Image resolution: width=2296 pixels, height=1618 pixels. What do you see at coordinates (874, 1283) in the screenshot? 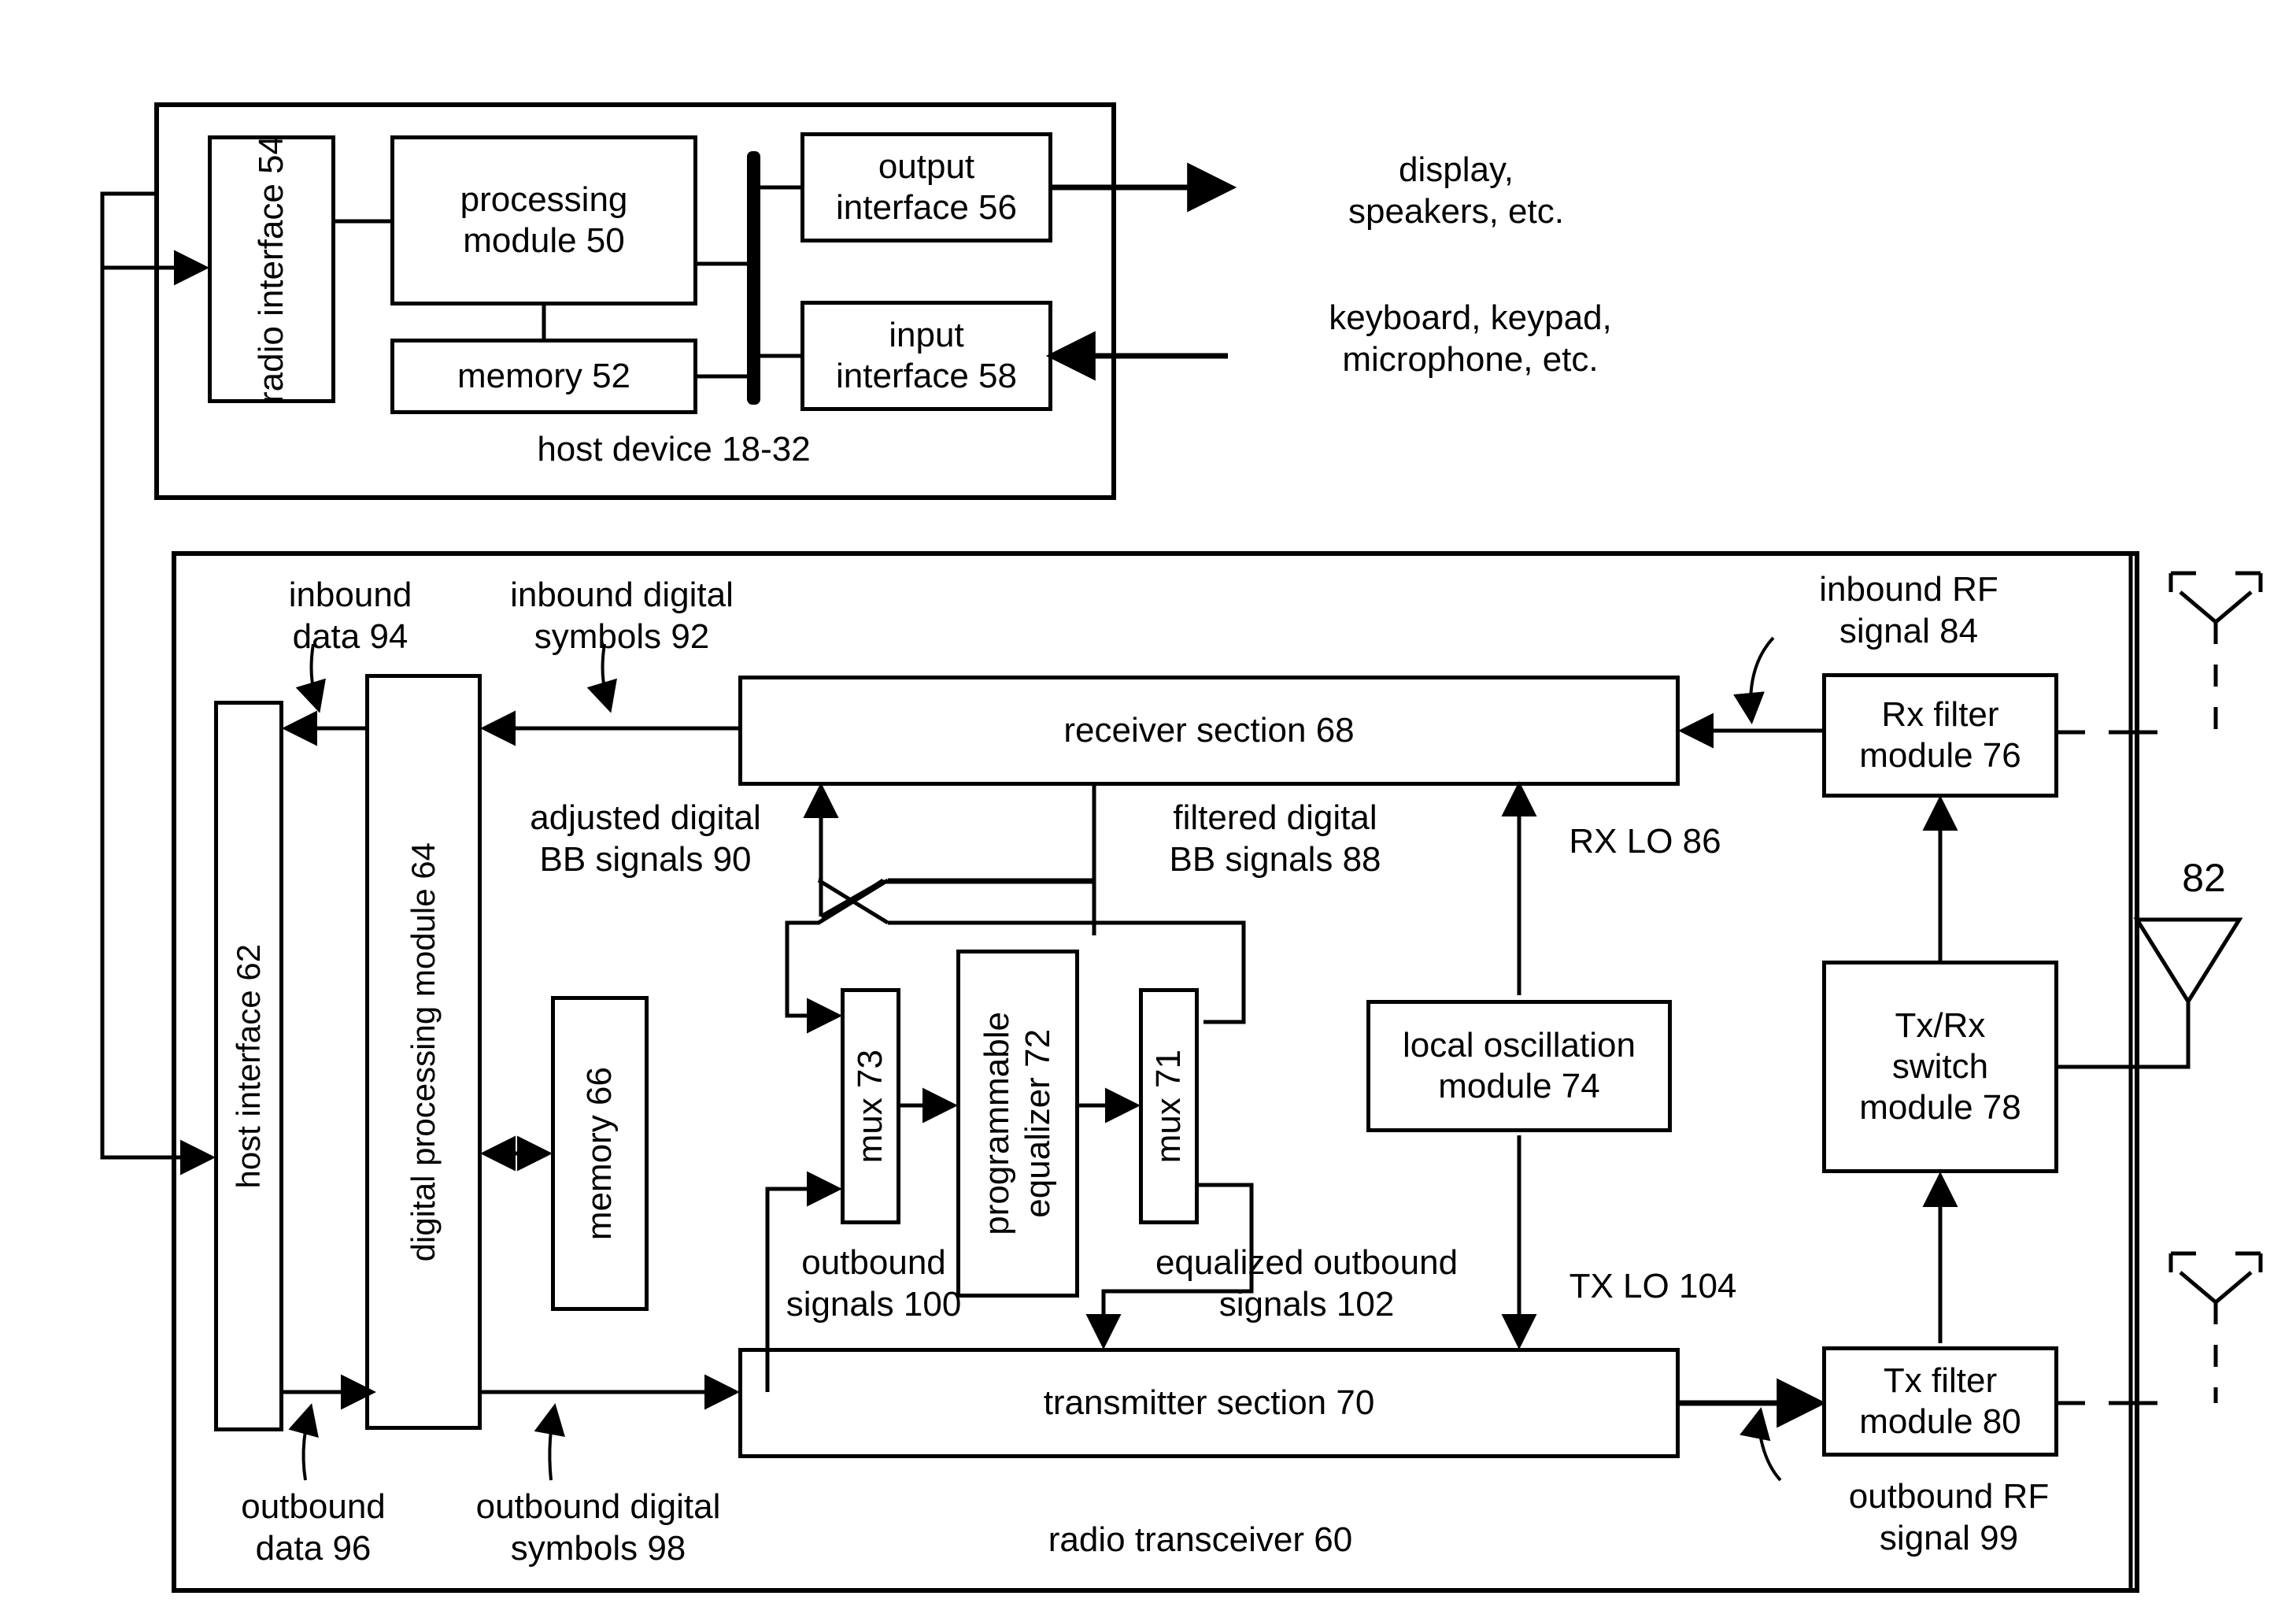
I see `label-outbound-signals-100: outbound signals 100` at bounding box center [874, 1283].